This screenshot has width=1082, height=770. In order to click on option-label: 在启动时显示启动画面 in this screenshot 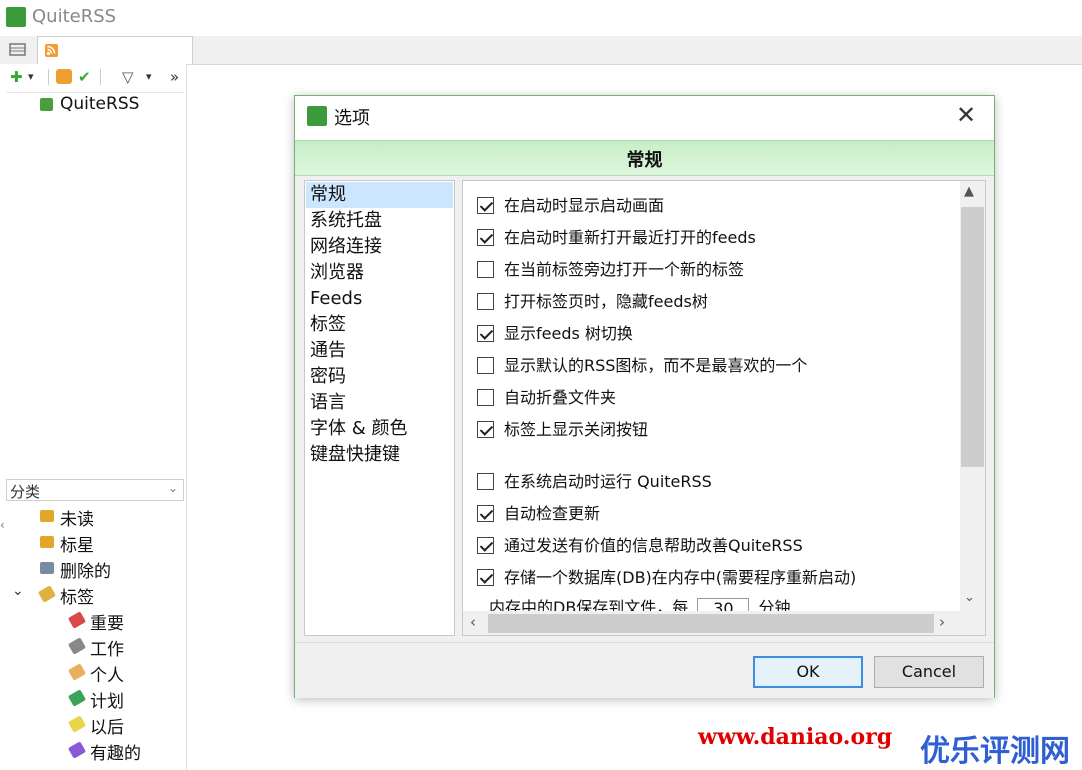, I will do `click(584, 205)`.